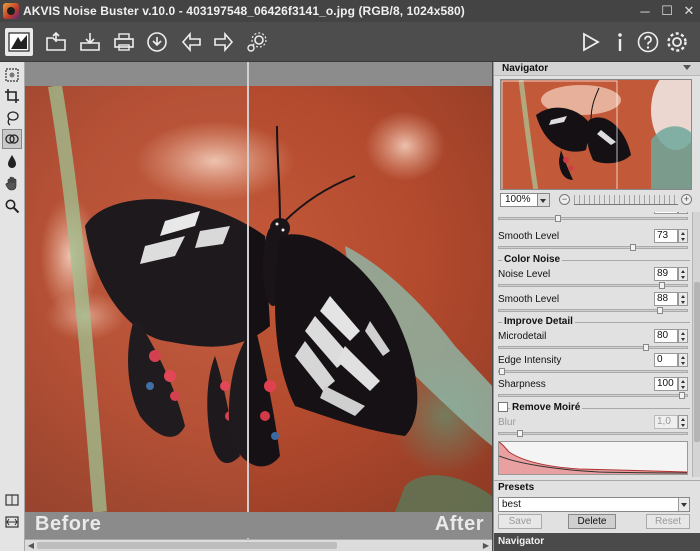 The image size is (700, 551). Describe the element at coordinates (486, 545) in the screenshot. I see `scroll-right-arrow-icon: ▶` at that location.